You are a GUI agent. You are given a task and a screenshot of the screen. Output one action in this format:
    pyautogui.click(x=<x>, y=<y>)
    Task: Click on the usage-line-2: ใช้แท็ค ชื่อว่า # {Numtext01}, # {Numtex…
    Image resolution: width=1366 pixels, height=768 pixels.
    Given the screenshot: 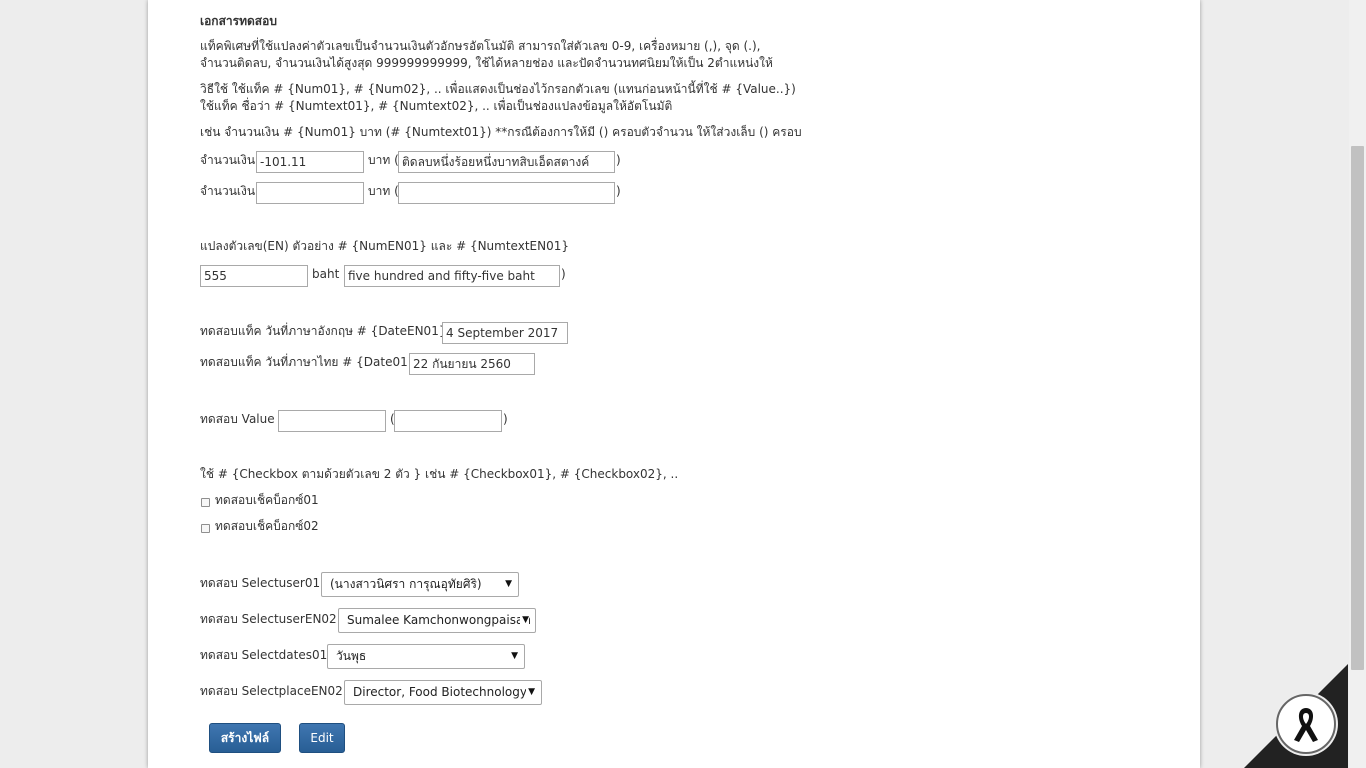 What is the action you would take?
    pyautogui.click(x=436, y=106)
    